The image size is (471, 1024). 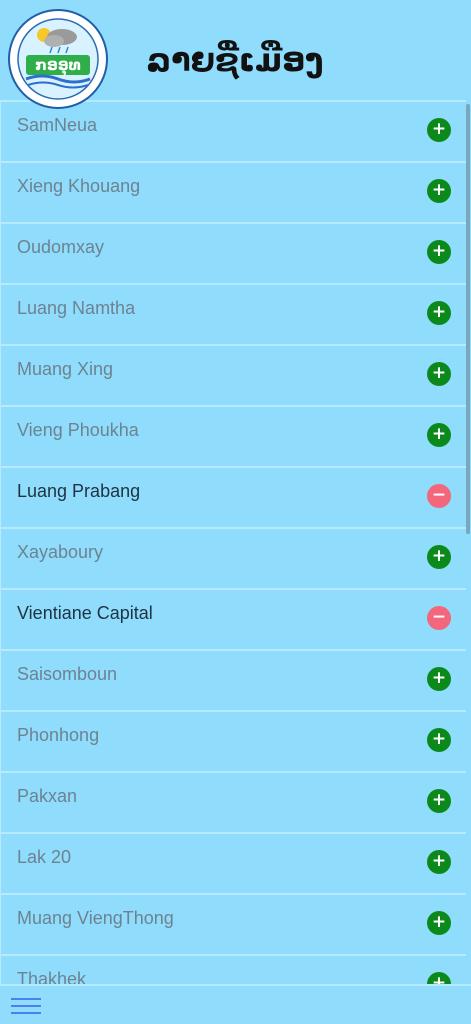 What do you see at coordinates (233, 437) in the screenshot?
I see `list-item: Vieng Phoukha +` at bounding box center [233, 437].